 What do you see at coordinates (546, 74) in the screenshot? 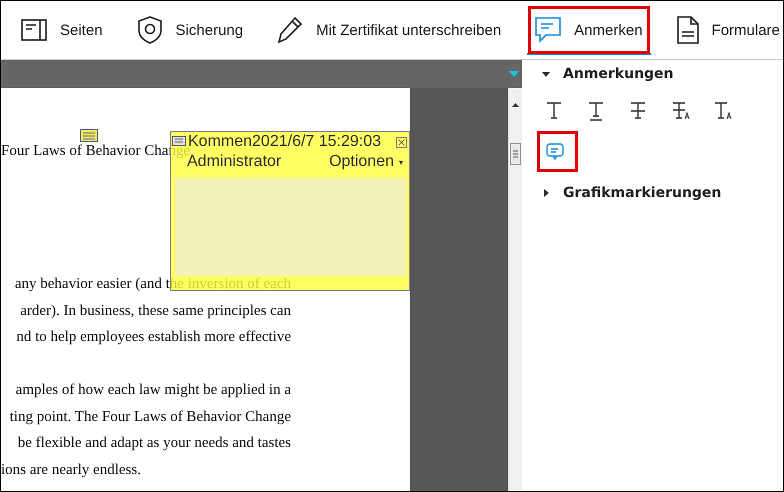
I see `collapse-icon` at bounding box center [546, 74].